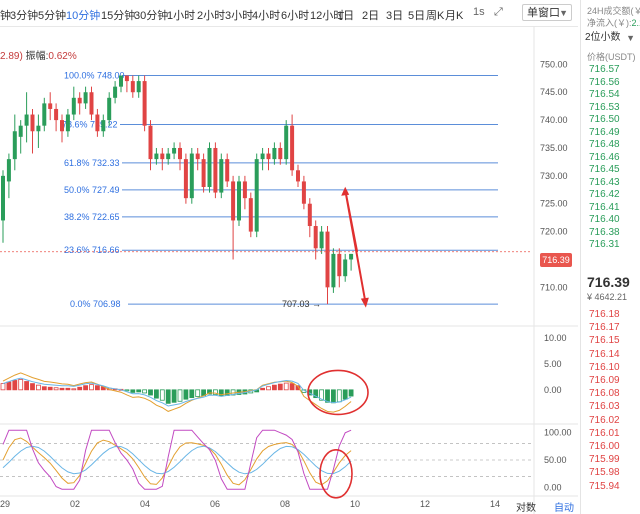  Describe the element at coordinates (547, 12) in the screenshot. I see `window-select: 单窗口 ▼` at that location.